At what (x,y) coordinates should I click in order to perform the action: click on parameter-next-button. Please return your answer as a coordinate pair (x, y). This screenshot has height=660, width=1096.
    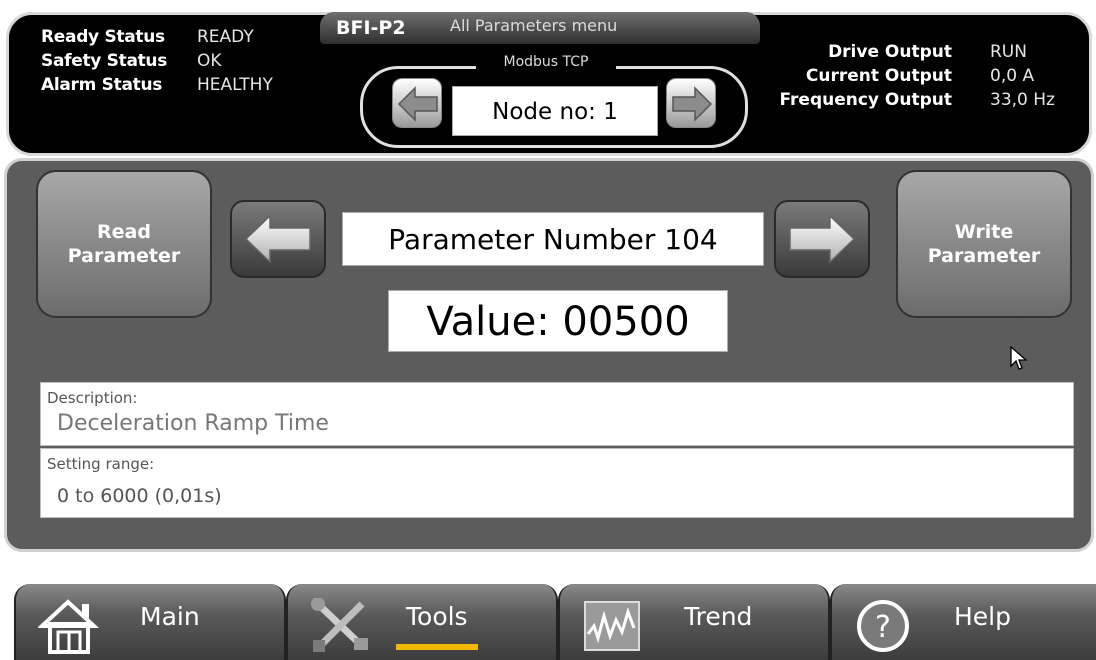
    Looking at the image, I should click on (822, 239).